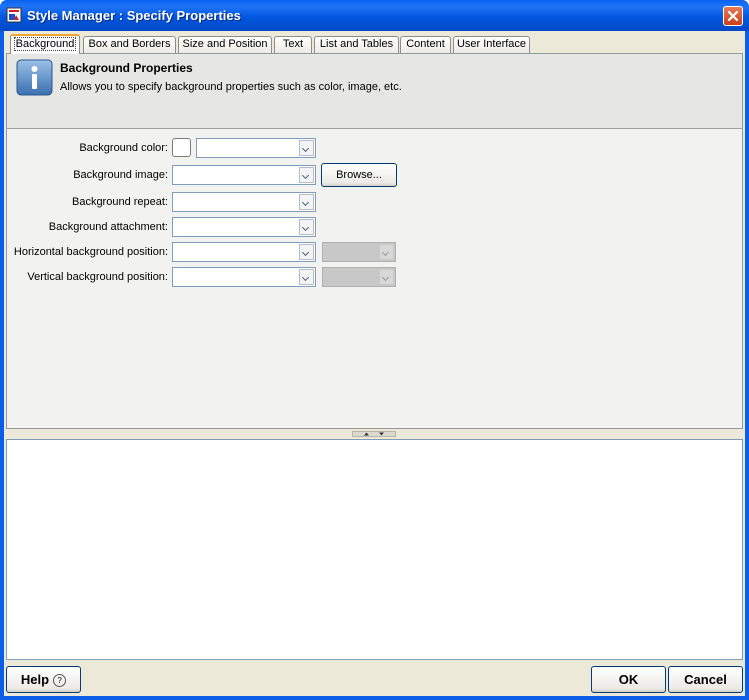 This screenshot has width=749, height=700. I want to click on window-title: Style Manager : Specify Properties, so click(134, 15).